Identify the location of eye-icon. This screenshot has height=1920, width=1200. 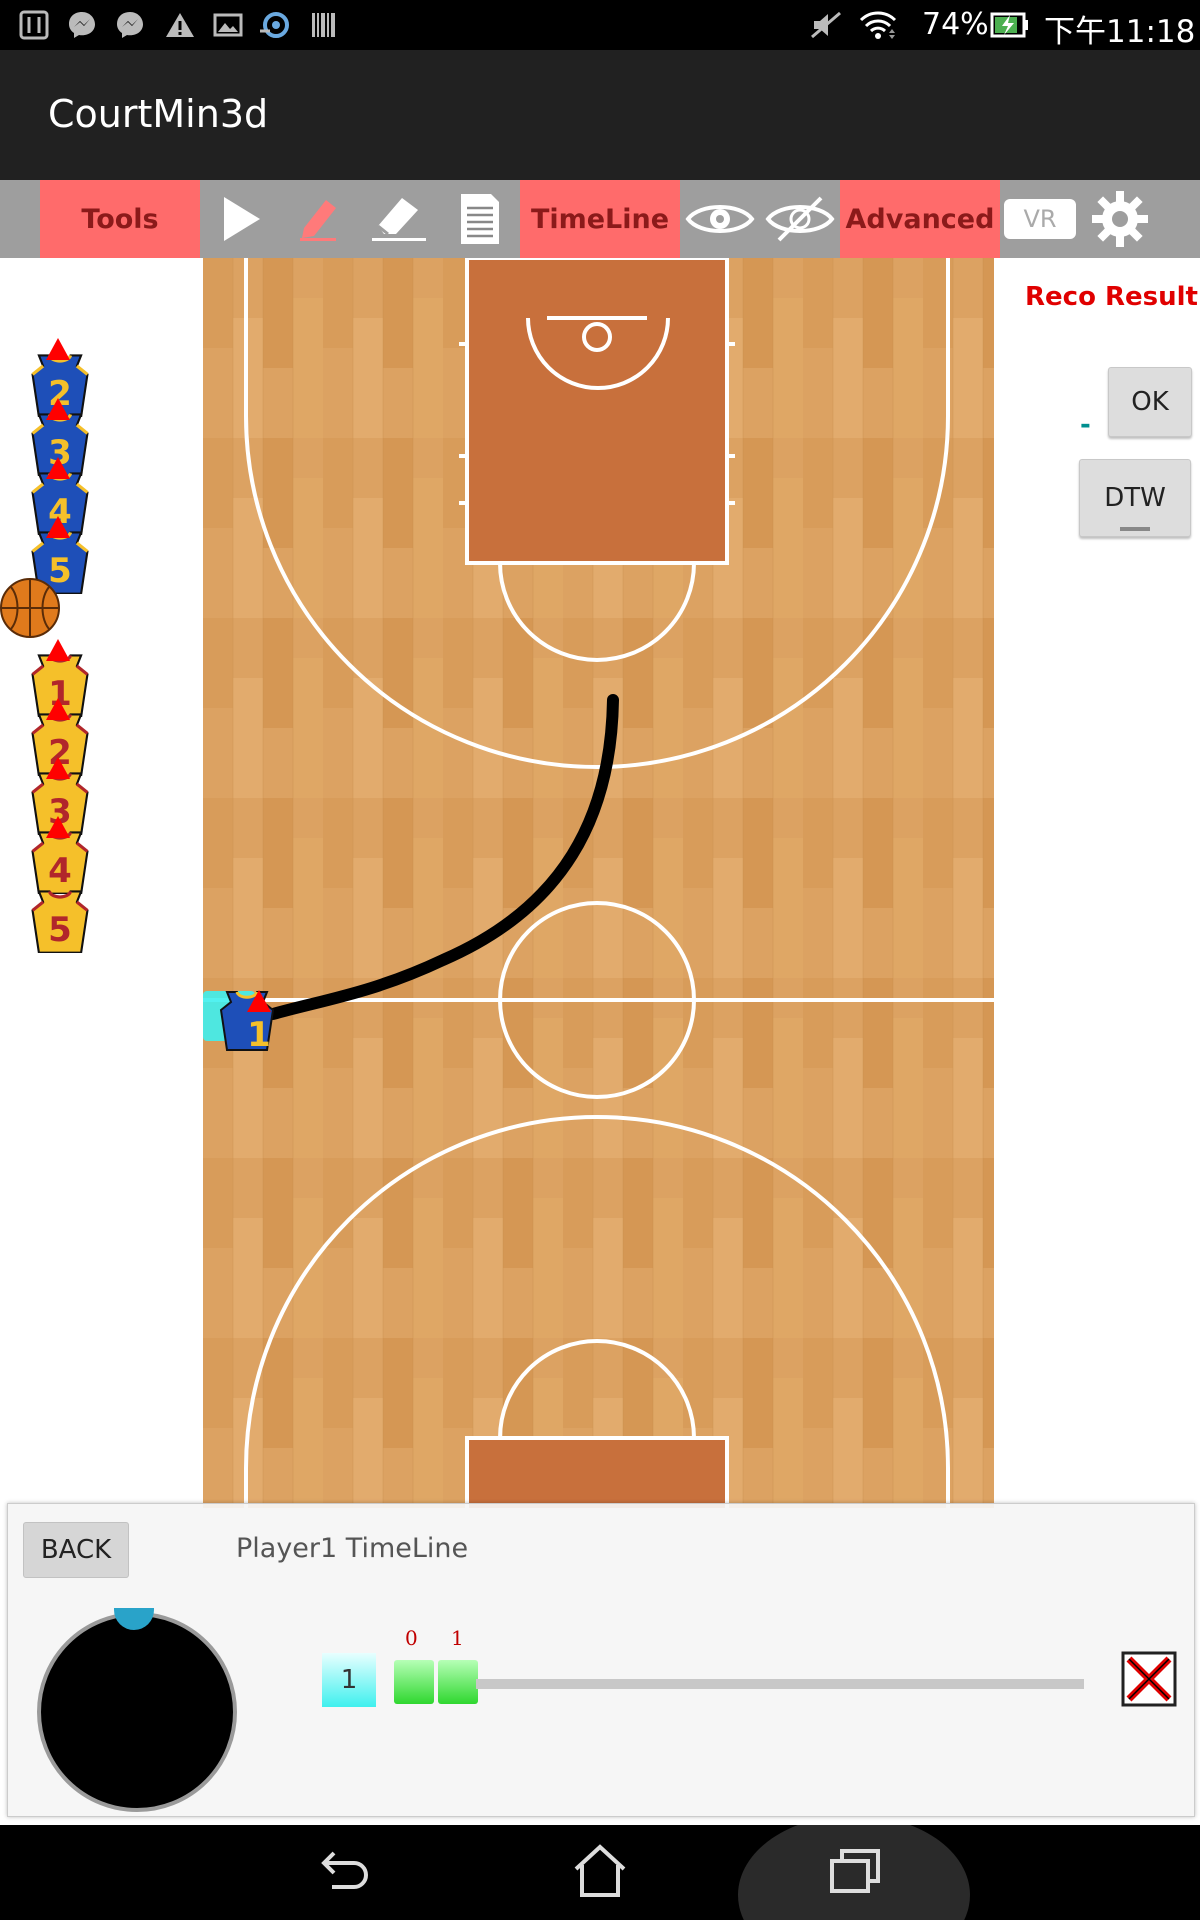
(720, 219).